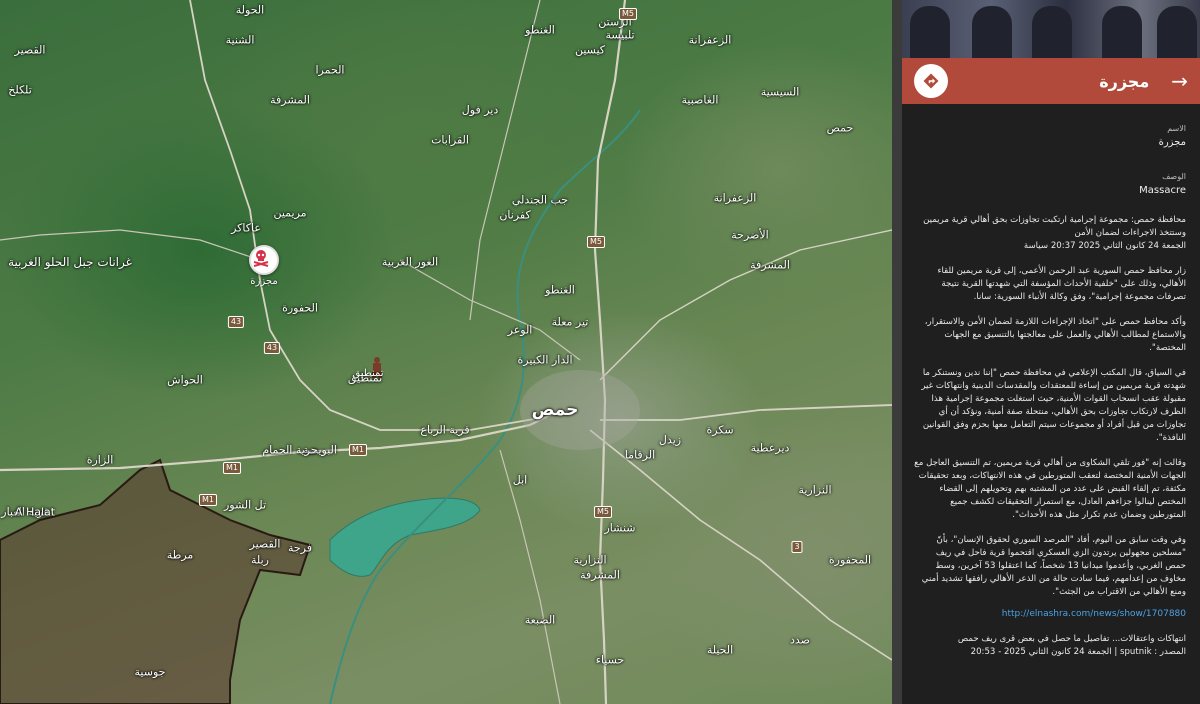 The width and height of the screenshot is (1200, 704). What do you see at coordinates (770, 448) in the screenshot?
I see `map-place-label: ديرعطية` at bounding box center [770, 448].